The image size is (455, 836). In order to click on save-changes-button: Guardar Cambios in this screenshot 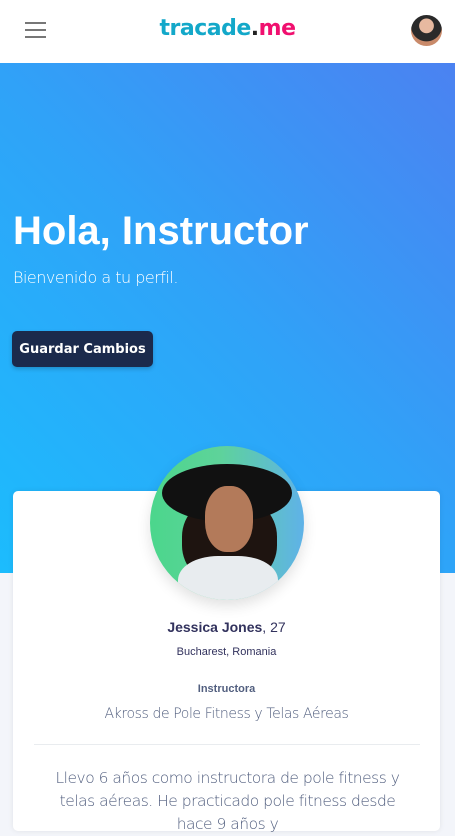, I will do `click(82, 349)`.